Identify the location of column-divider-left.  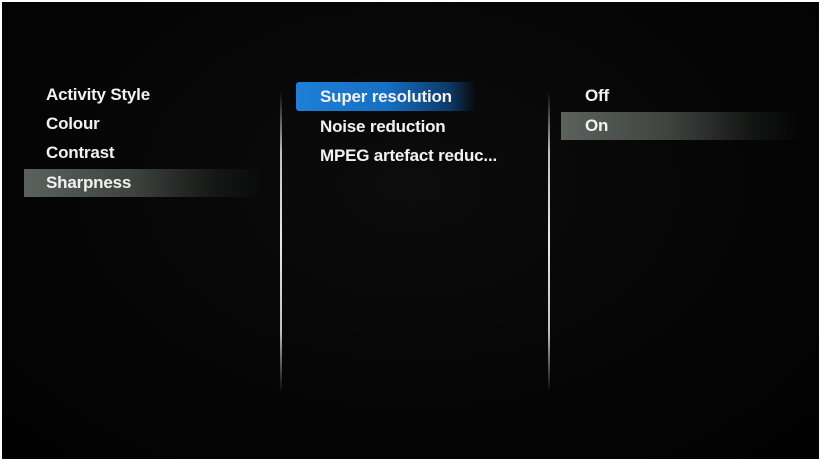
(281, 242).